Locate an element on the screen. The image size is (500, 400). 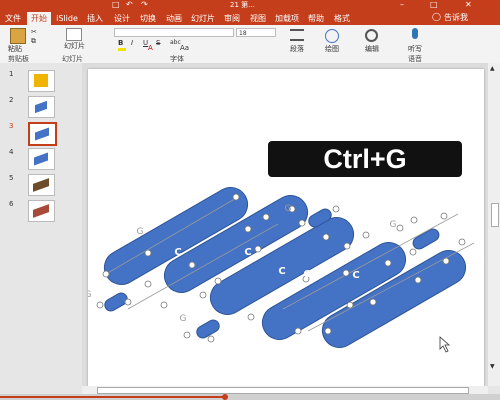
slide-number: 4 is located at coordinates (11, 152).